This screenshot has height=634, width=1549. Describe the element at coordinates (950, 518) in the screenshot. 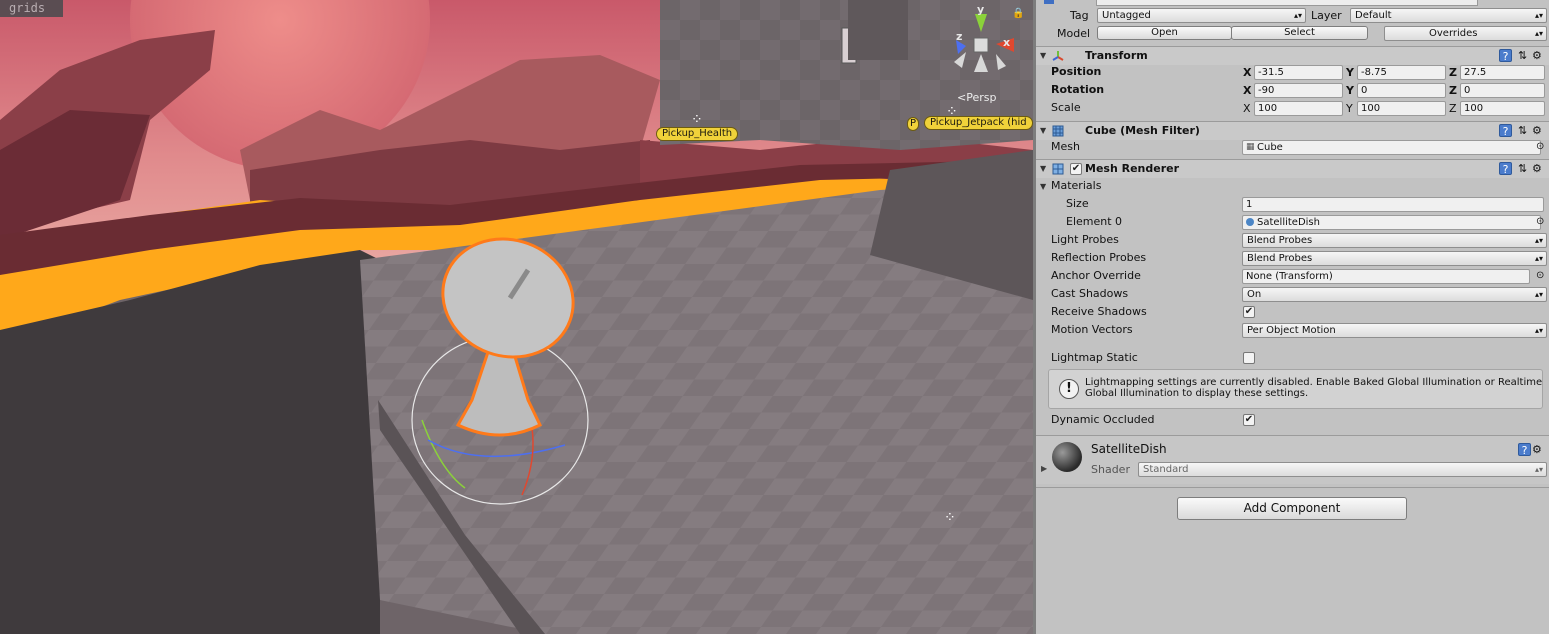

I see `pickup-sparkle-icon: ⁘` at that location.